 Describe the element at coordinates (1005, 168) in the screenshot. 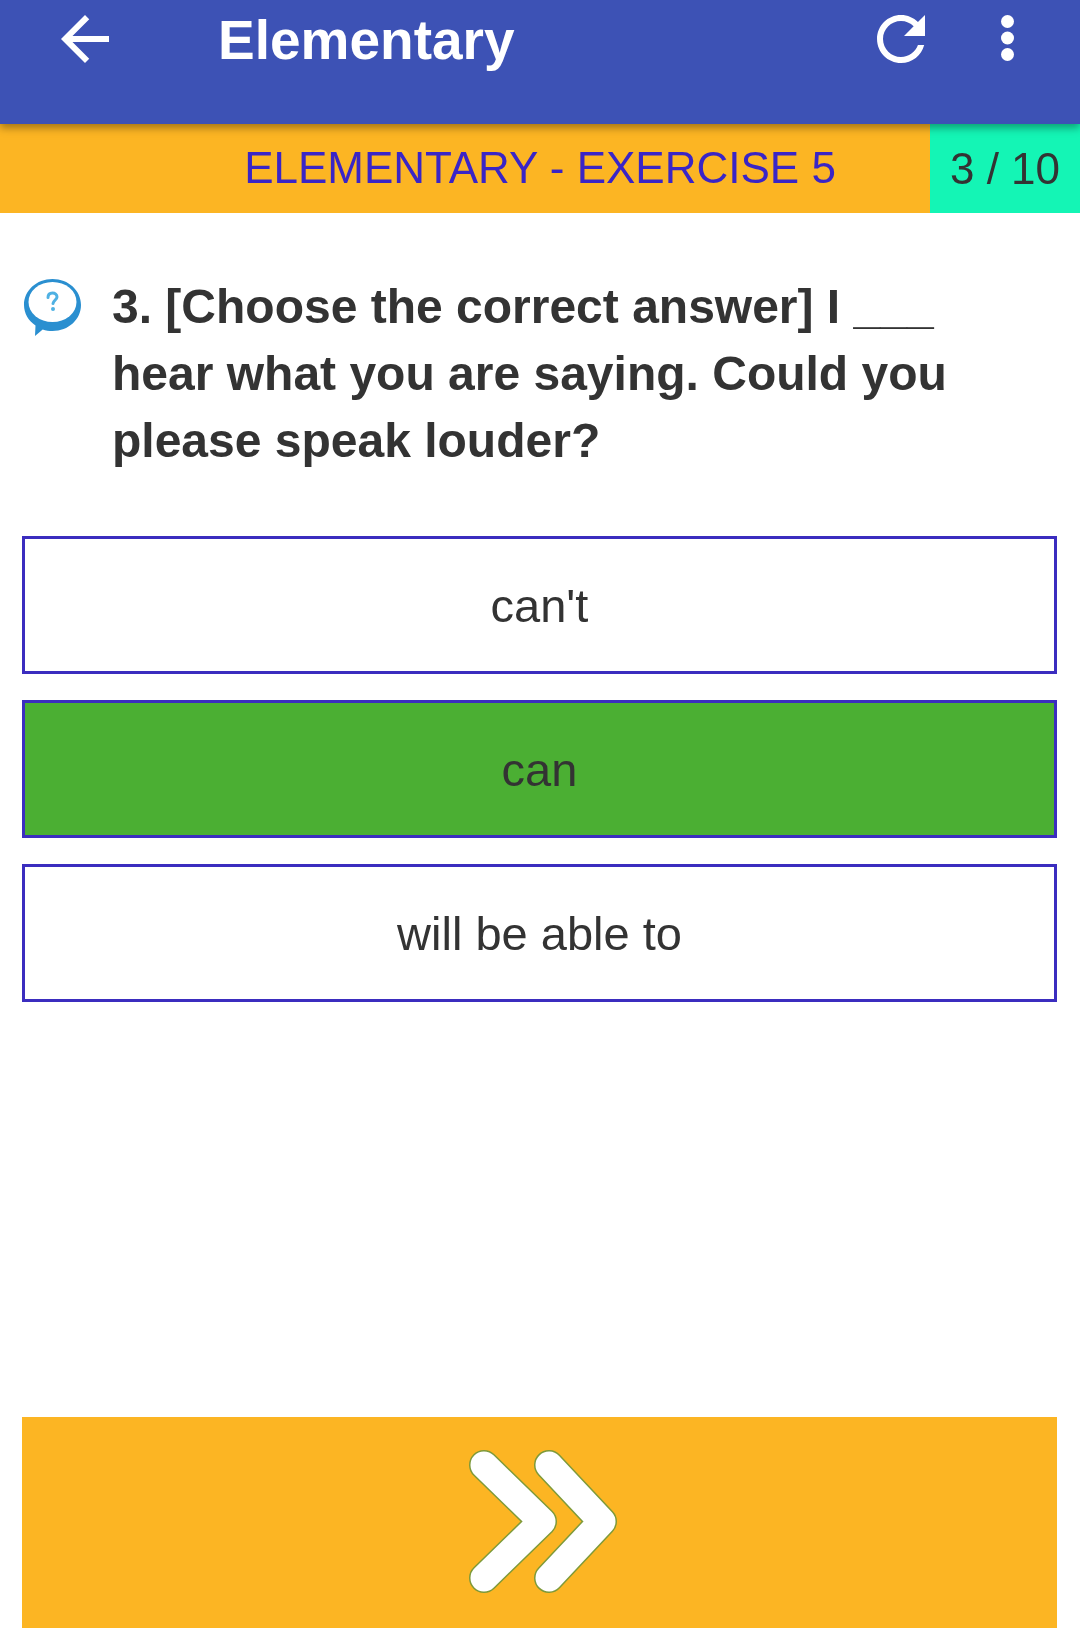

I see `progress-counter: 3 / 10` at that location.